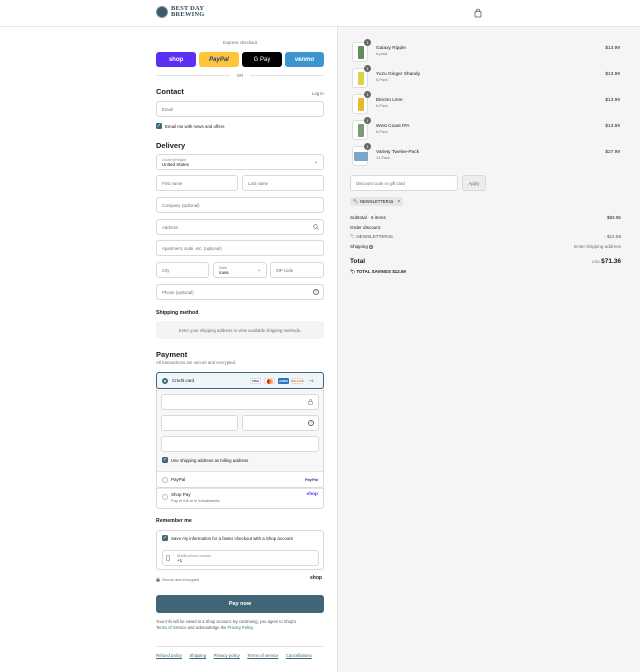 This screenshot has height=672, width=640. Describe the element at coordinates (404, 183) in the screenshot. I see `discount-code-field: Discount code or gift card` at that location.